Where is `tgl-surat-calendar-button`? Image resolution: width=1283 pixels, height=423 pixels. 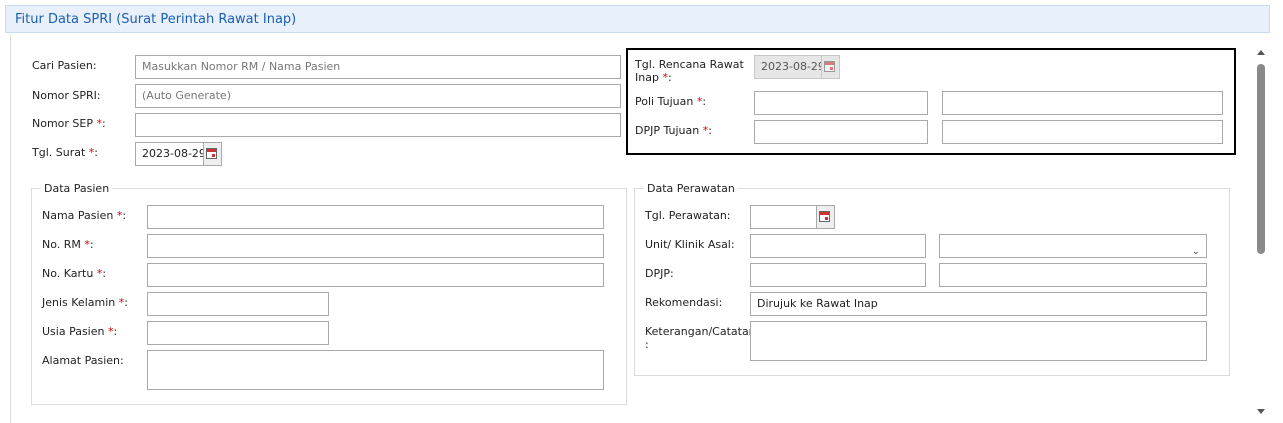 tgl-surat-calendar-button is located at coordinates (212, 154).